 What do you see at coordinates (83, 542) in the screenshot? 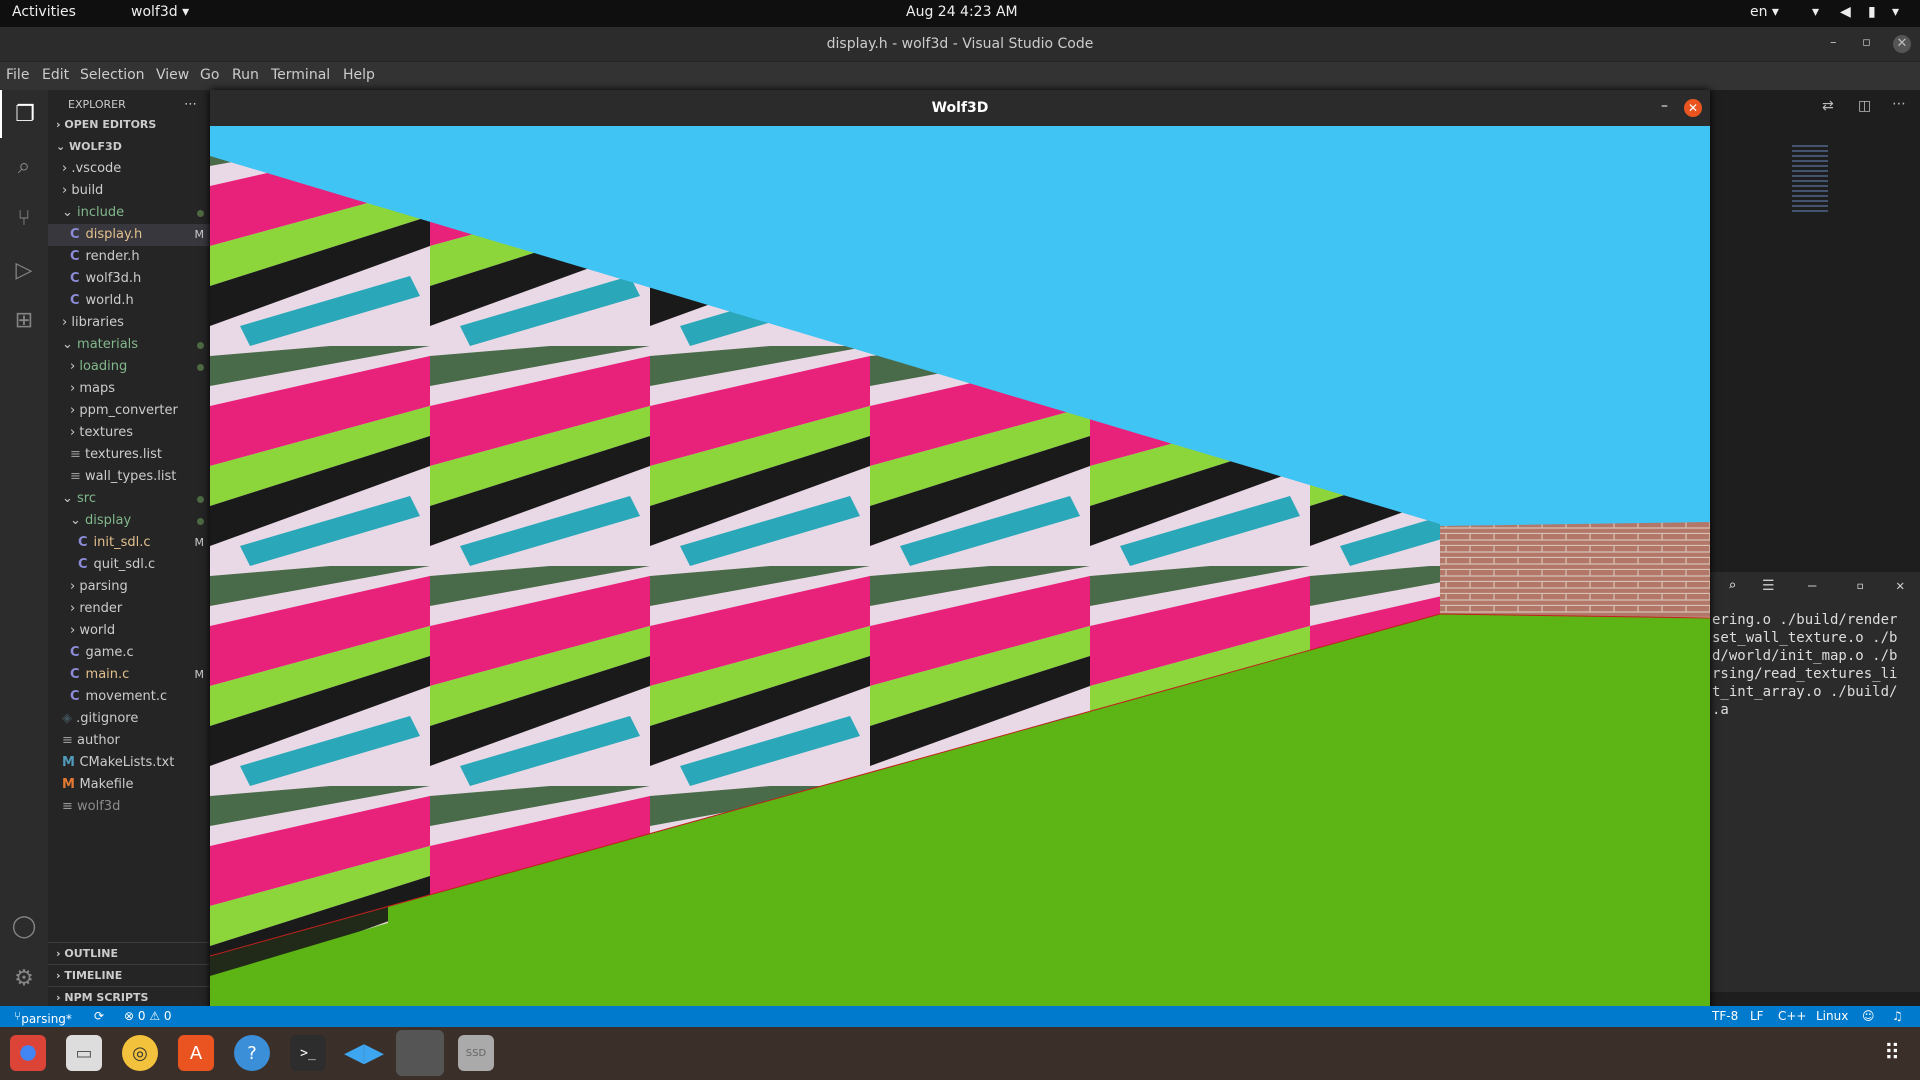
I see `c-file-icon: C` at bounding box center [83, 542].